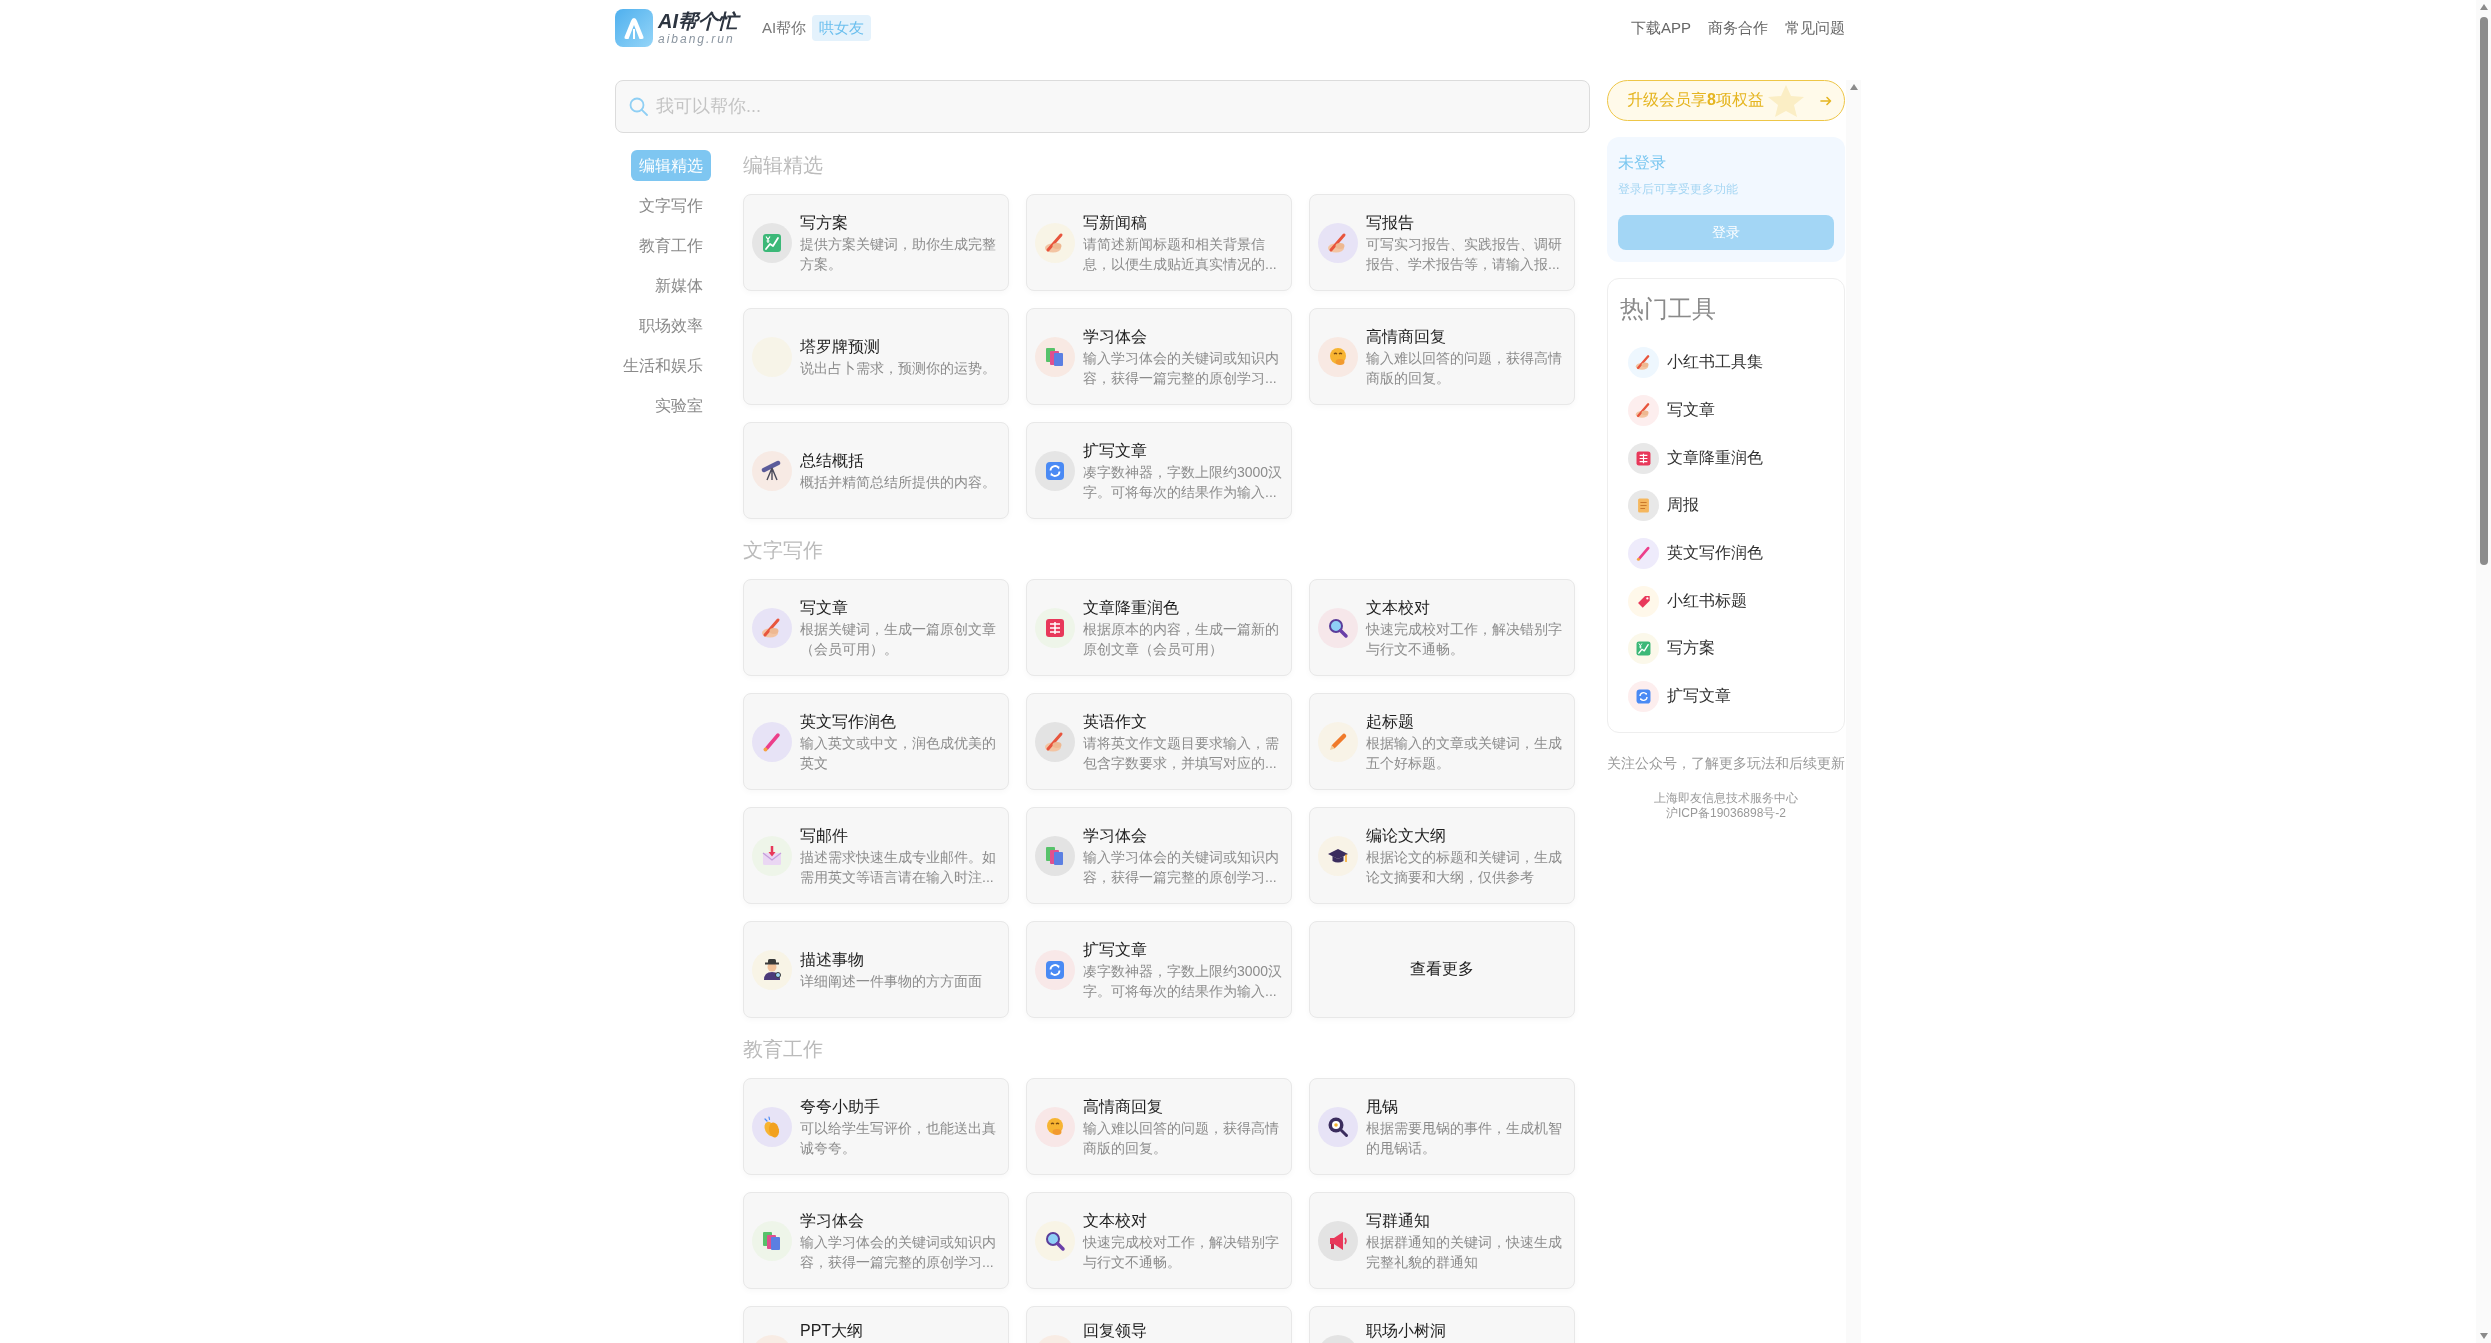 The height and width of the screenshot is (1343, 2491). I want to click on hot-tool-item: 写文章, so click(1671, 410).